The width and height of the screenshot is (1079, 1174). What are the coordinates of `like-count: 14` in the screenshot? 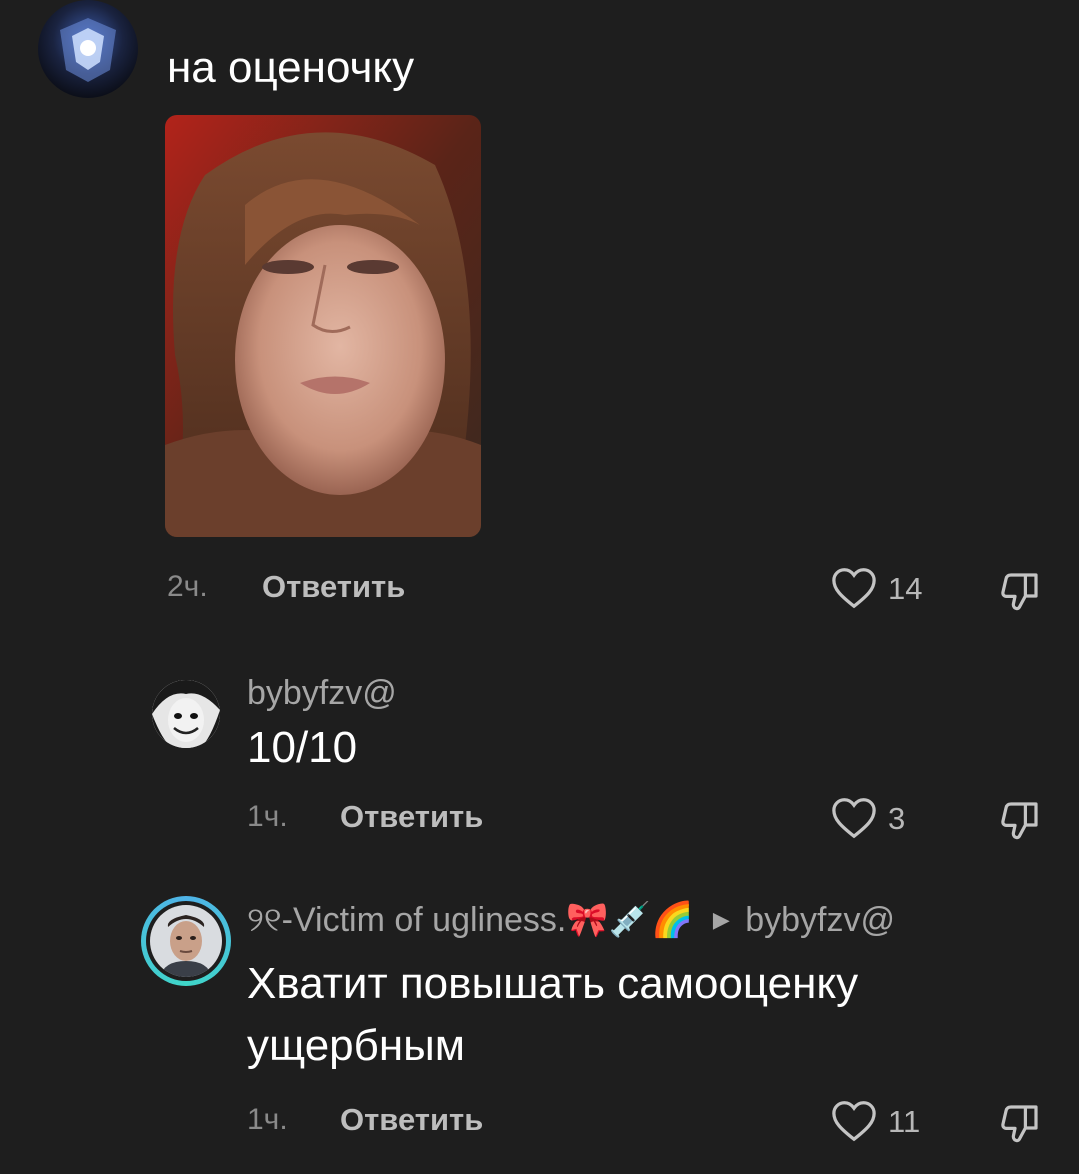 It's located at (905, 588).